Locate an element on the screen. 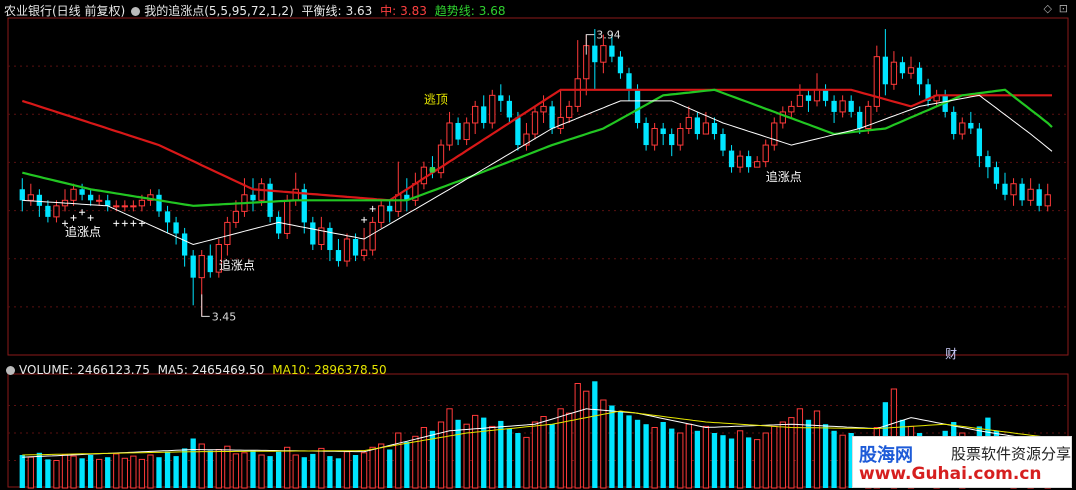 The width and height of the screenshot is (1076, 490). ma5-value: 2465469.50 is located at coordinates (228, 370).